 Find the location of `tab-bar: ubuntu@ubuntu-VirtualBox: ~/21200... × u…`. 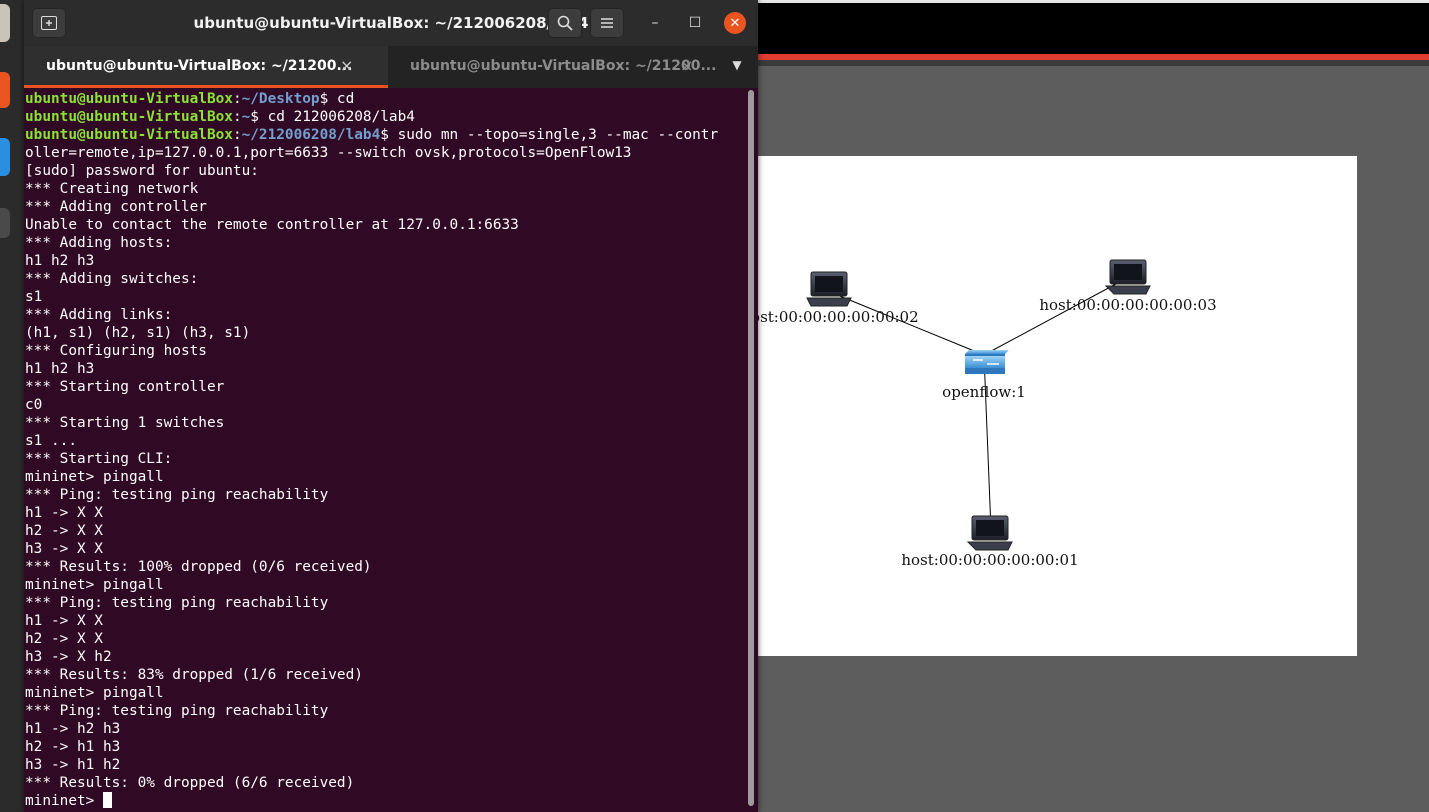

tab-bar: ubuntu@ubuntu-VirtualBox: ~/21200... × u… is located at coordinates (391, 67).